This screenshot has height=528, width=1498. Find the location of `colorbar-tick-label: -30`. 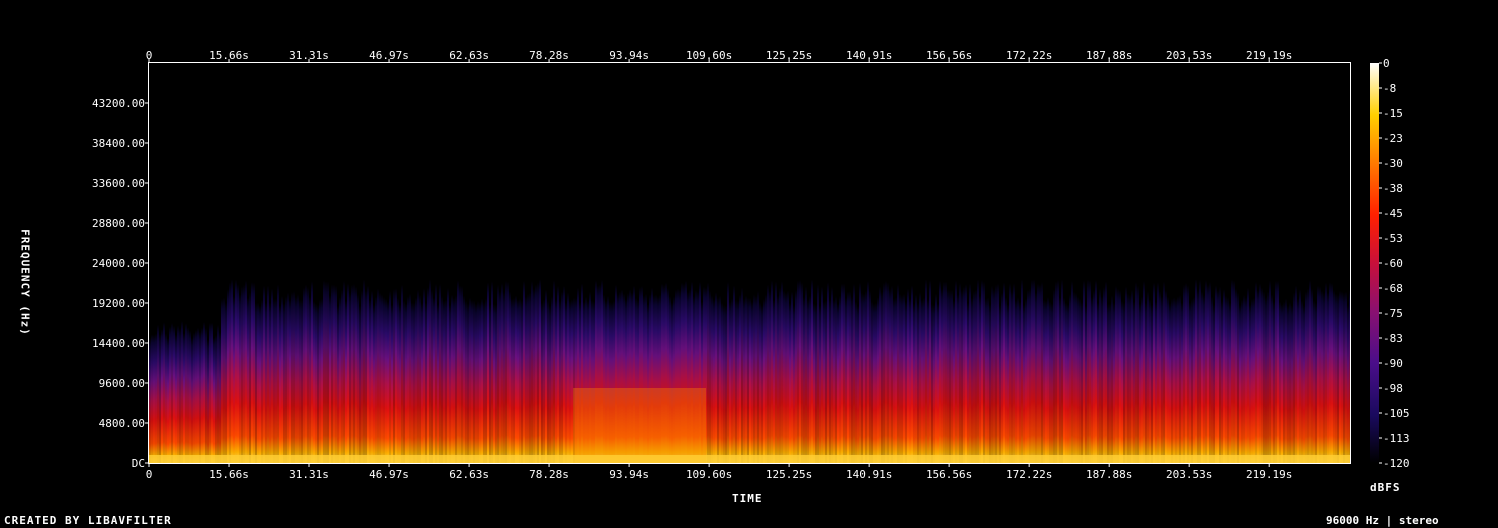

colorbar-tick-label: -30 is located at coordinates (1393, 163).